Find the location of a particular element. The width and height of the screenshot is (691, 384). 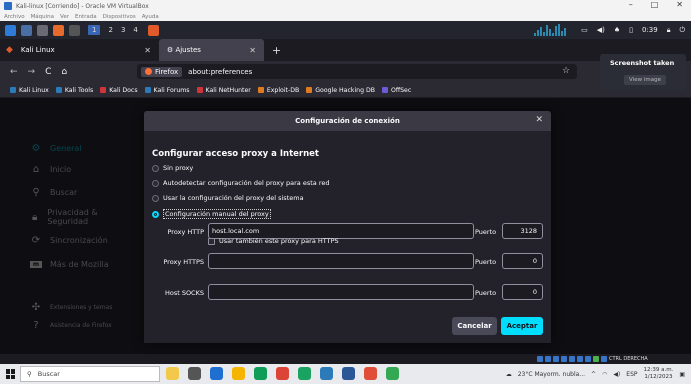

url-text: about:preferences is located at coordinates (220, 72).